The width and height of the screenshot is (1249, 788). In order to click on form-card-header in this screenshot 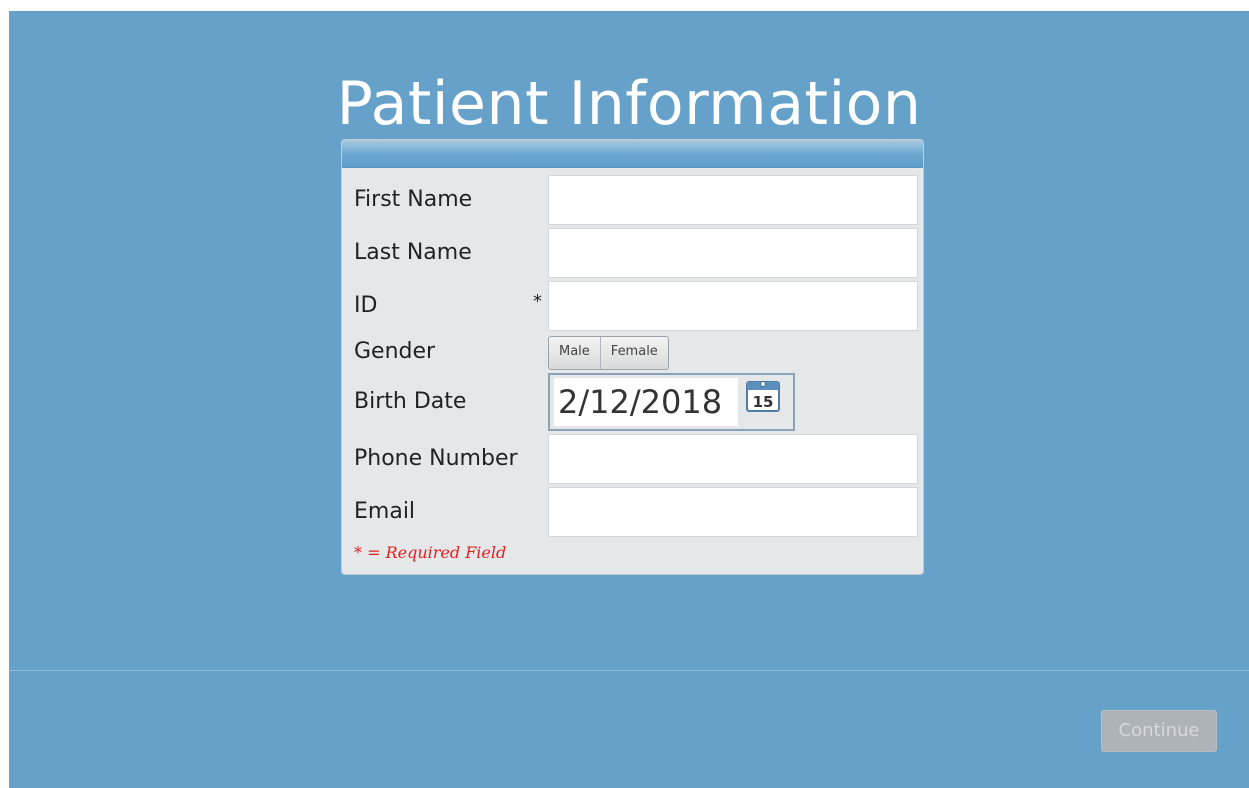, I will do `click(632, 154)`.